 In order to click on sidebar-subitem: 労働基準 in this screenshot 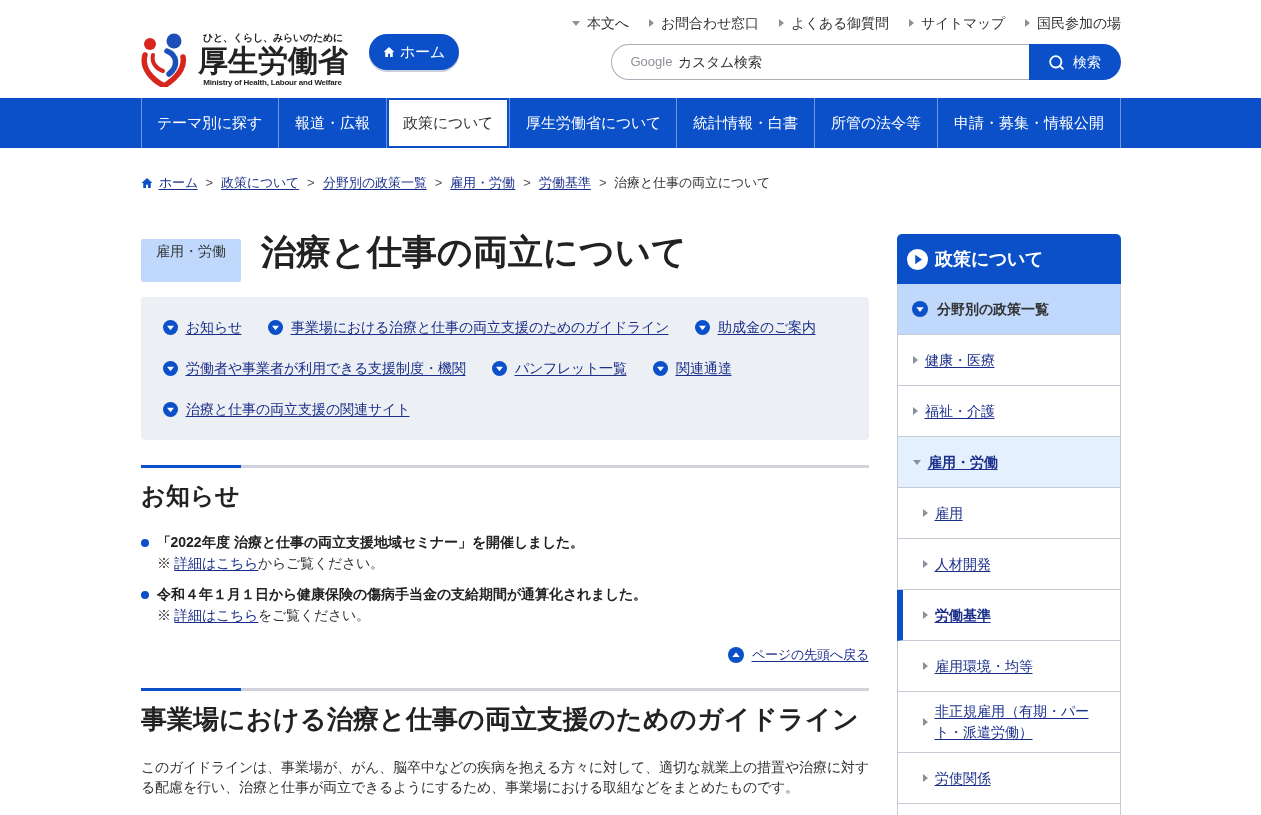, I will do `click(1008, 615)`.